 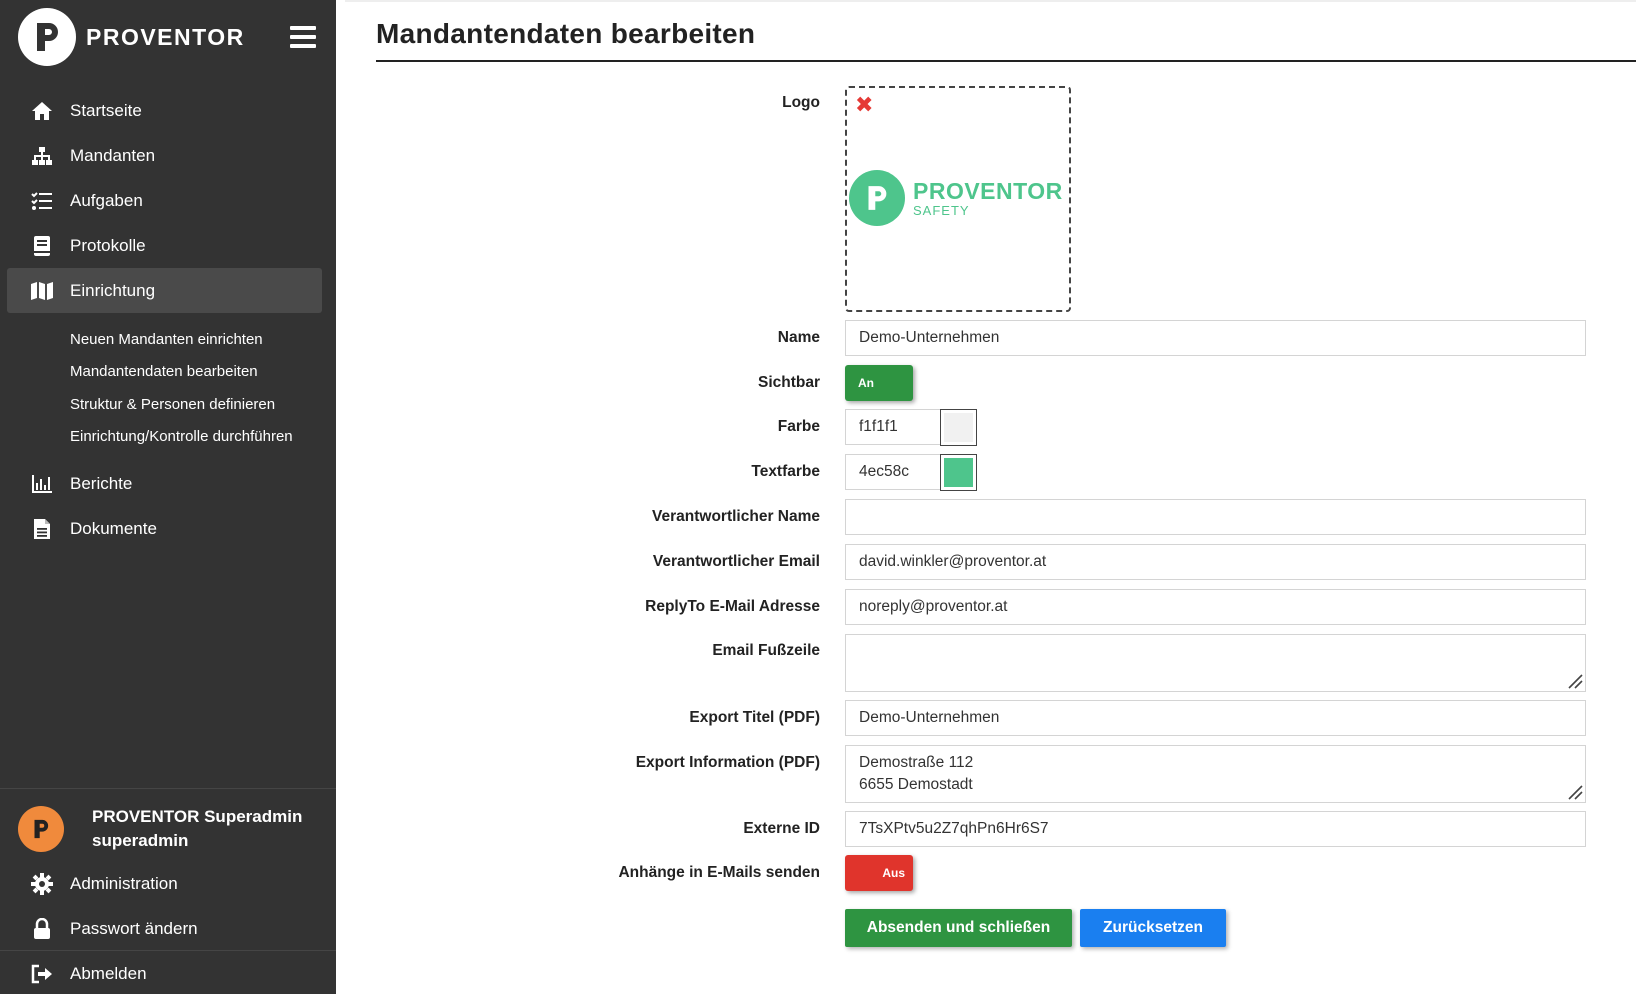 What do you see at coordinates (941, 210) in the screenshot?
I see `logo-word-sub: SAFETY` at bounding box center [941, 210].